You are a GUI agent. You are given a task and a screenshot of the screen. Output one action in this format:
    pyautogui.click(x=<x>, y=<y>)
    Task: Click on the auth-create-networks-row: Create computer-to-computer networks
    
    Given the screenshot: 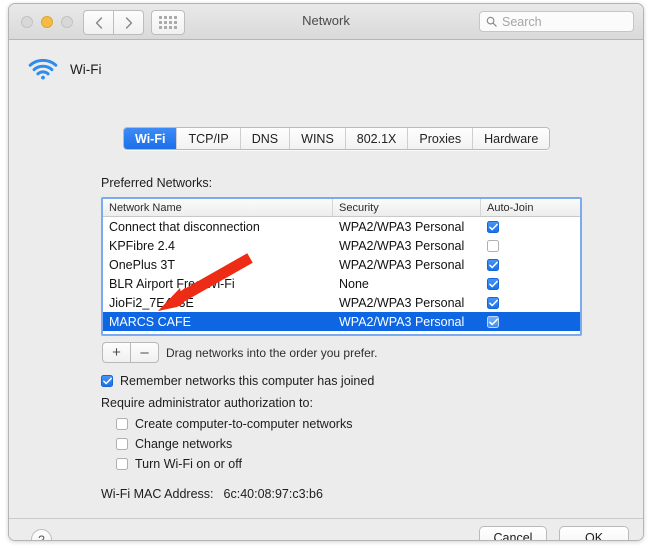 What is the action you would take?
    pyautogui.click(x=234, y=424)
    